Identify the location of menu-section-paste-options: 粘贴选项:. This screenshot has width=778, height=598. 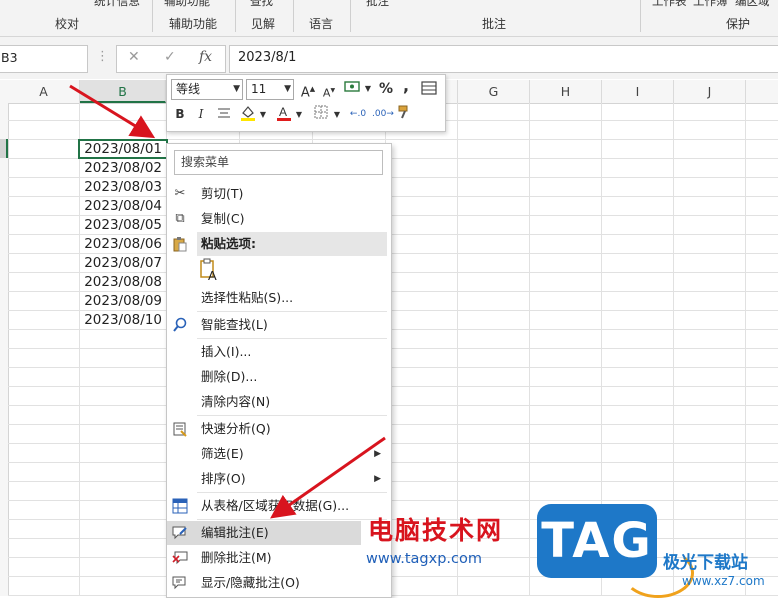
(292, 244).